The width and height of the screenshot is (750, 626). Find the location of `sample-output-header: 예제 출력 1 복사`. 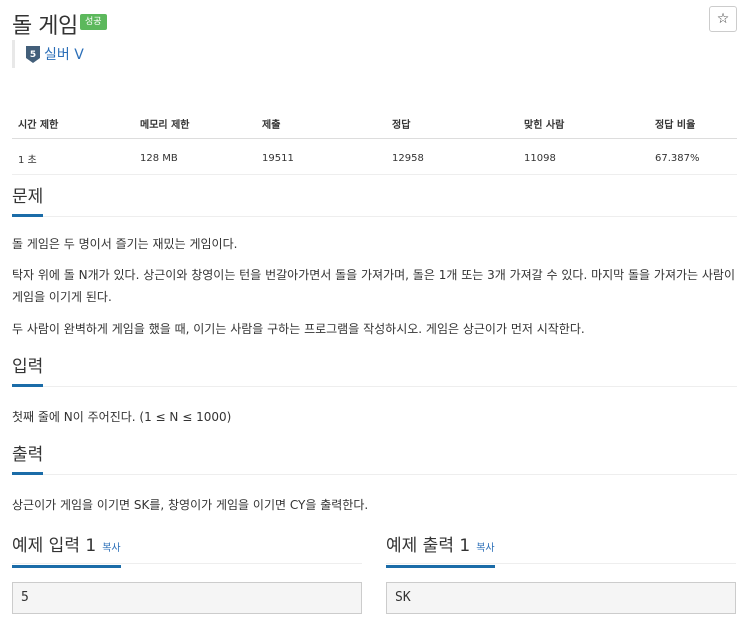

sample-output-header: 예제 출력 1 복사 is located at coordinates (561, 551).